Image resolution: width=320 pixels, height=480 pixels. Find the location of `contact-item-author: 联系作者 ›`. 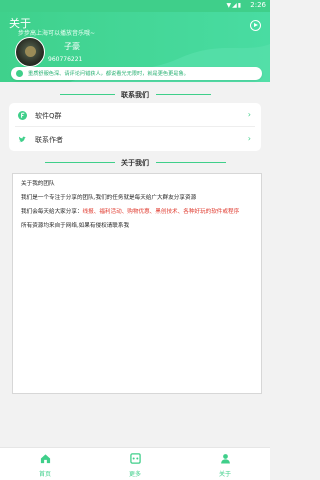

contact-item-author: 联系作者 › is located at coordinates (135, 139).